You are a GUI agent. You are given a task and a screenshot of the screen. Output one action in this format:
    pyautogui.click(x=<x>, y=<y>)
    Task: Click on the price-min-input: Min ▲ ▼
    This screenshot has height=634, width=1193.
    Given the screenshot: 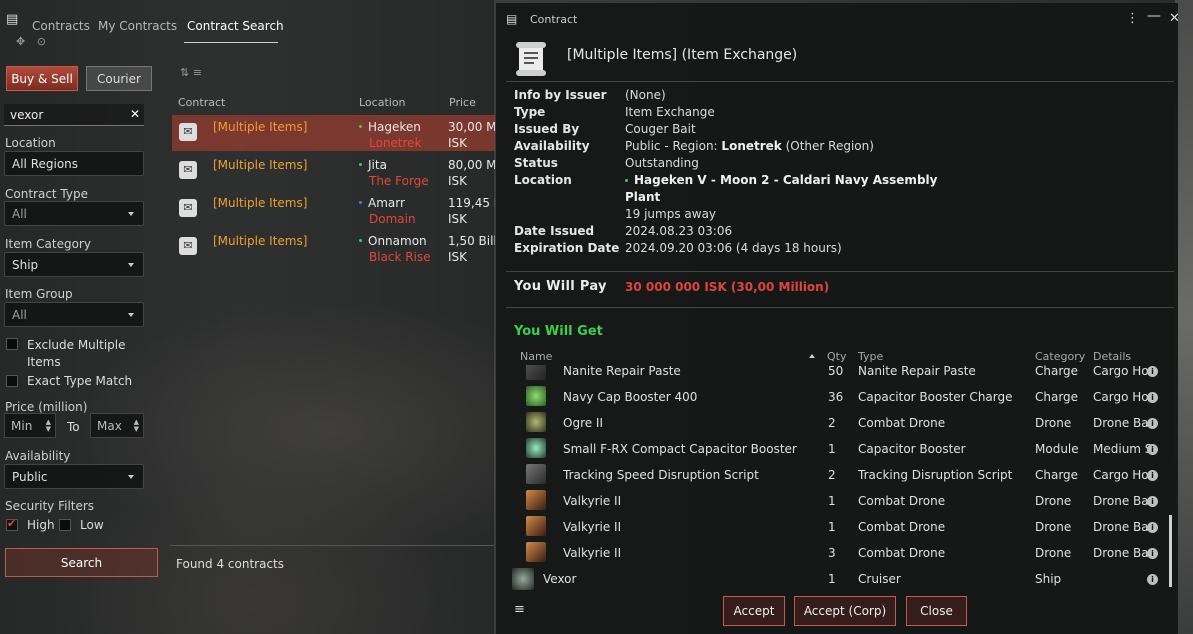 What is the action you would take?
    pyautogui.click(x=30, y=425)
    